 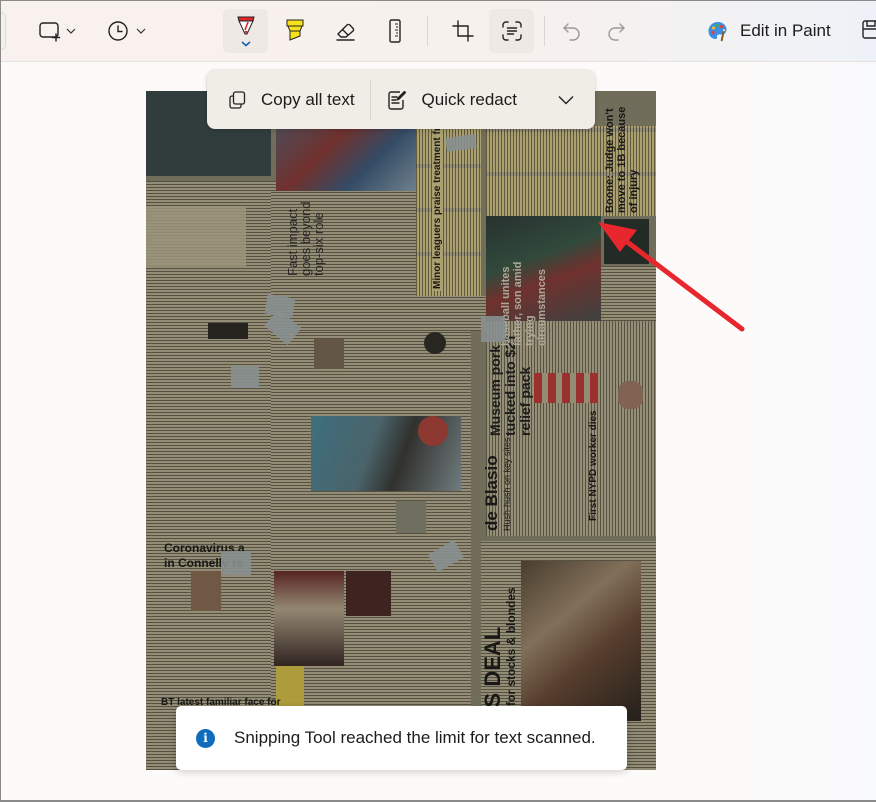 I want to click on crop-button, so click(x=462, y=31).